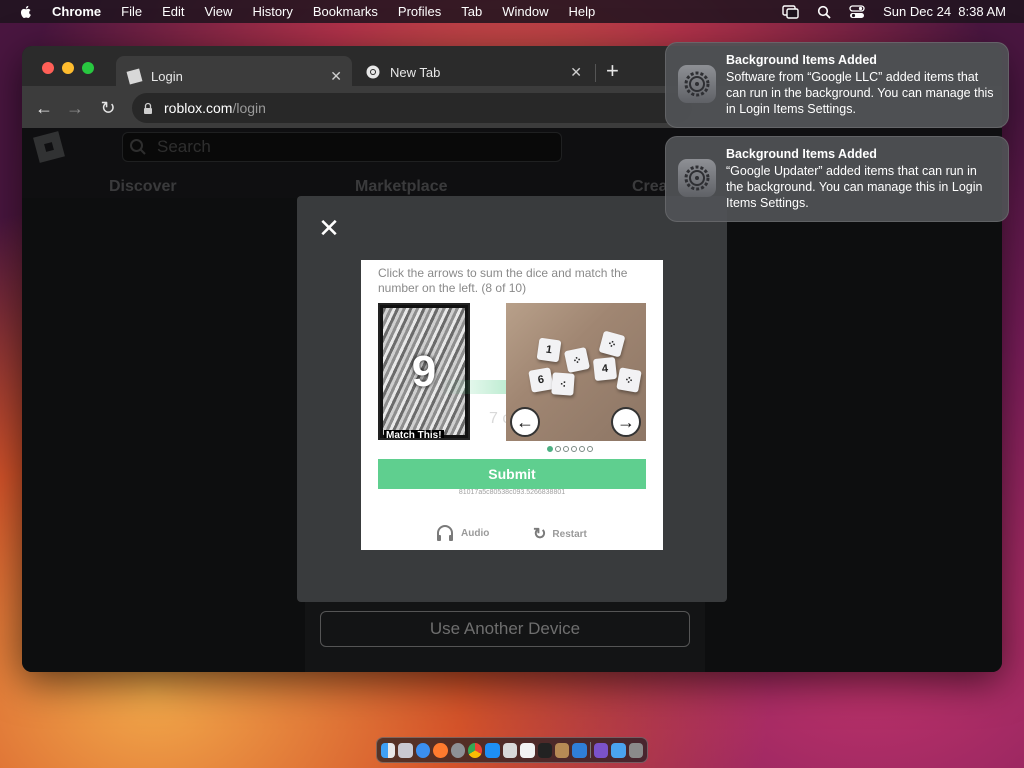 This screenshot has height=768, width=1024. What do you see at coordinates (512, 474) in the screenshot?
I see `submit-button: Submit` at bounding box center [512, 474].